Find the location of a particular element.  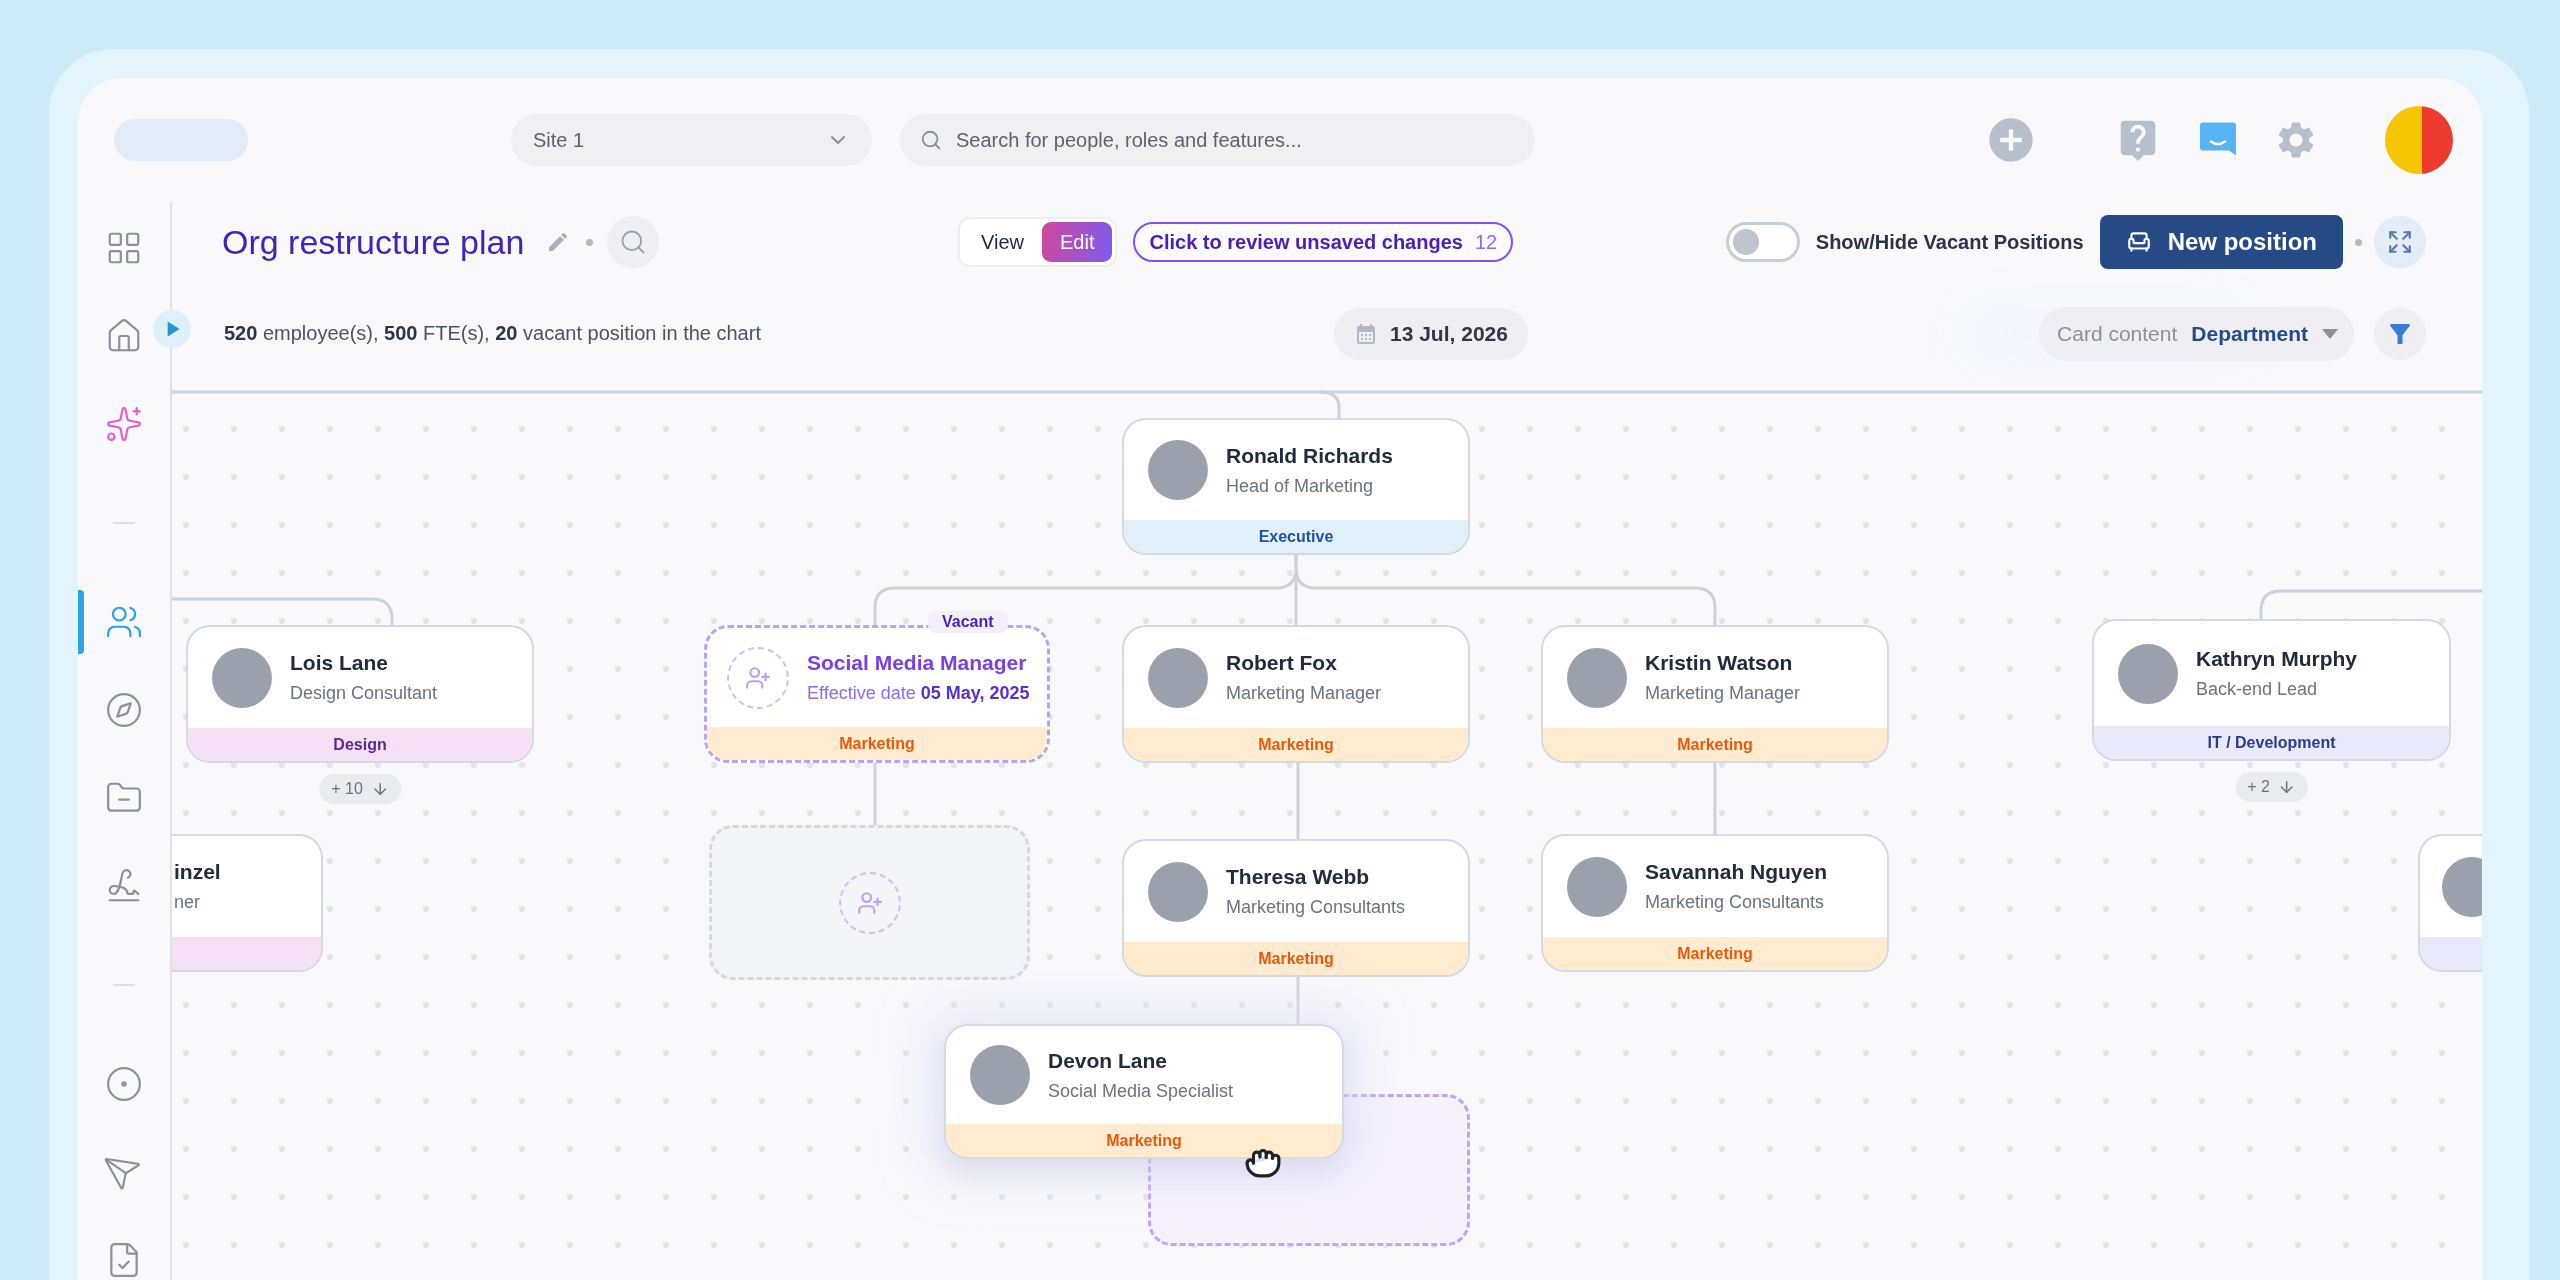

expand-icon is located at coordinates (2400, 242).